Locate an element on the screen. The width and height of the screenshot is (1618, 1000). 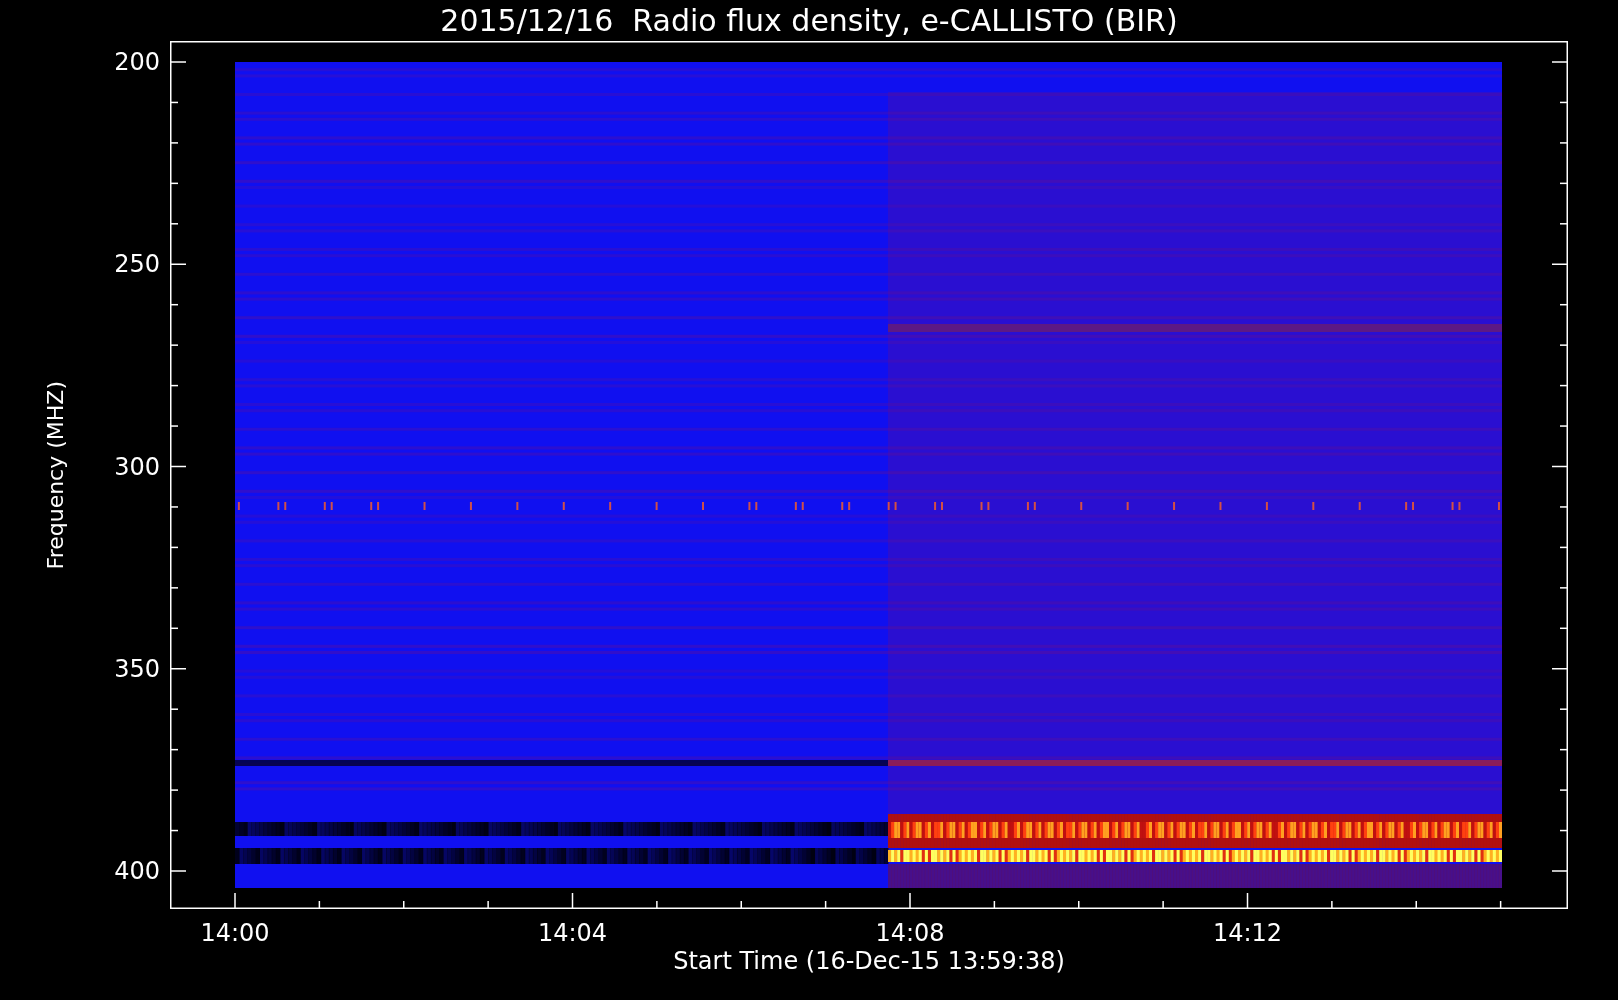
x-tick-label: 14:00 is located at coordinates (235, 933).